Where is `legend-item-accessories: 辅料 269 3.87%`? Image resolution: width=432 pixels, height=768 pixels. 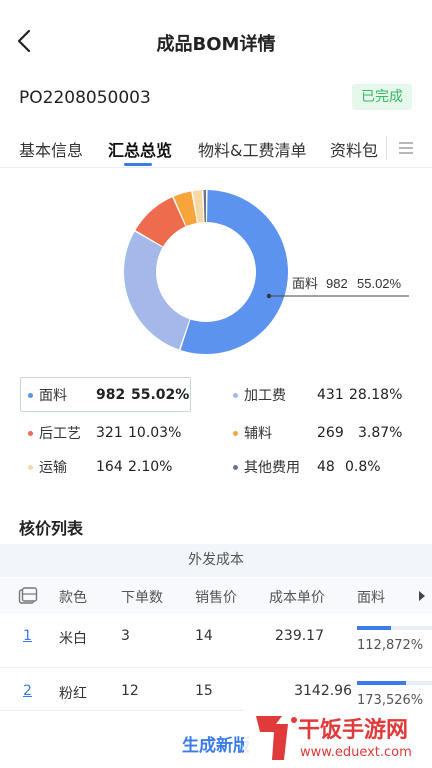 legend-item-accessories: 辅料 269 3.87% is located at coordinates (317, 433).